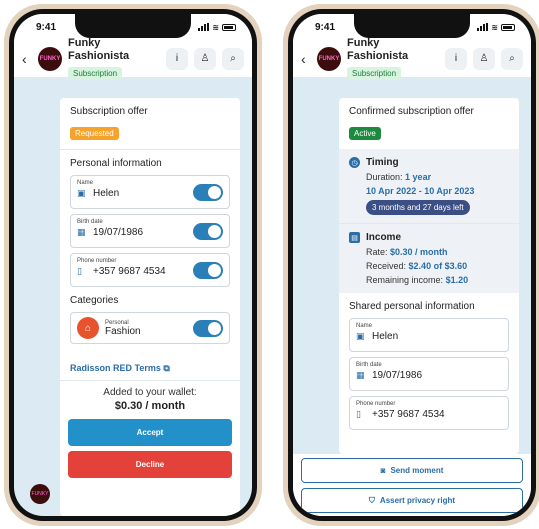 The height and width of the screenshot is (529, 539). I want to click on field-label: Phone number, so click(376, 404).